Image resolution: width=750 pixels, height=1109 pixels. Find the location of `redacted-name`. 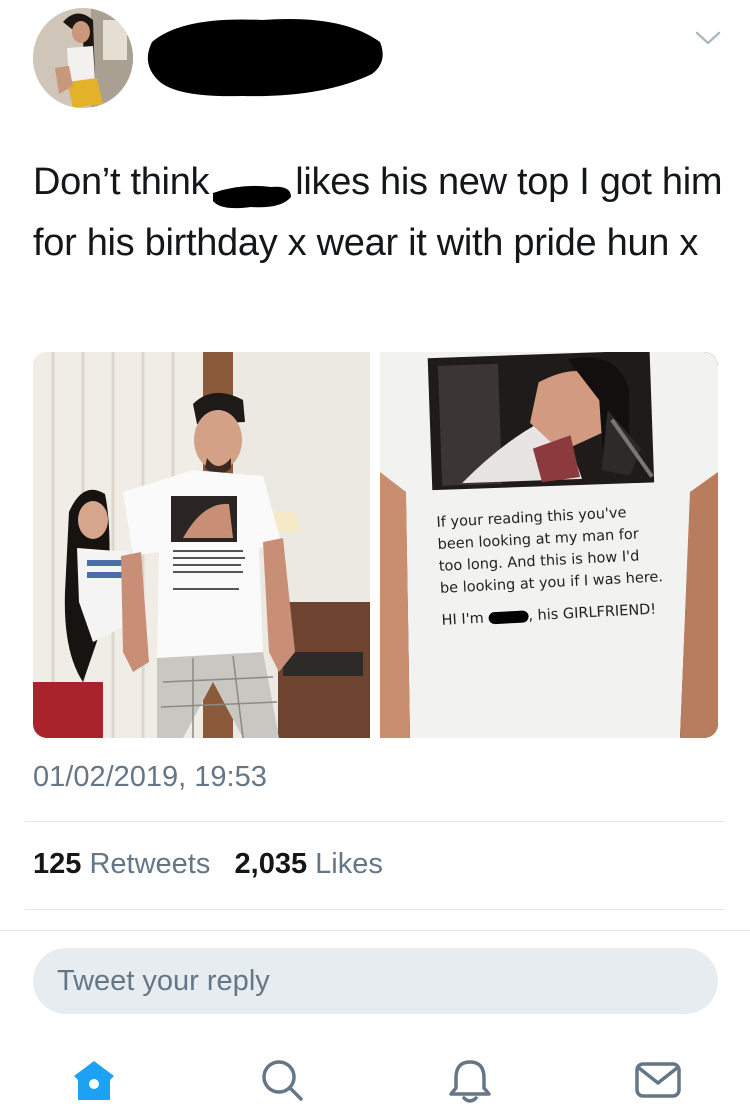

redacted-name is located at coordinates (252, 189).